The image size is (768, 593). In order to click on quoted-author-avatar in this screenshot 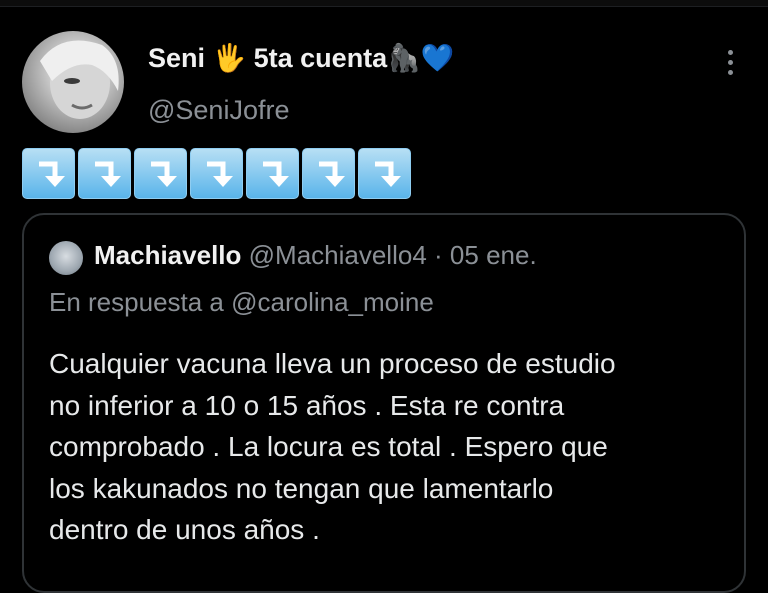, I will do `click(66, 258)`.